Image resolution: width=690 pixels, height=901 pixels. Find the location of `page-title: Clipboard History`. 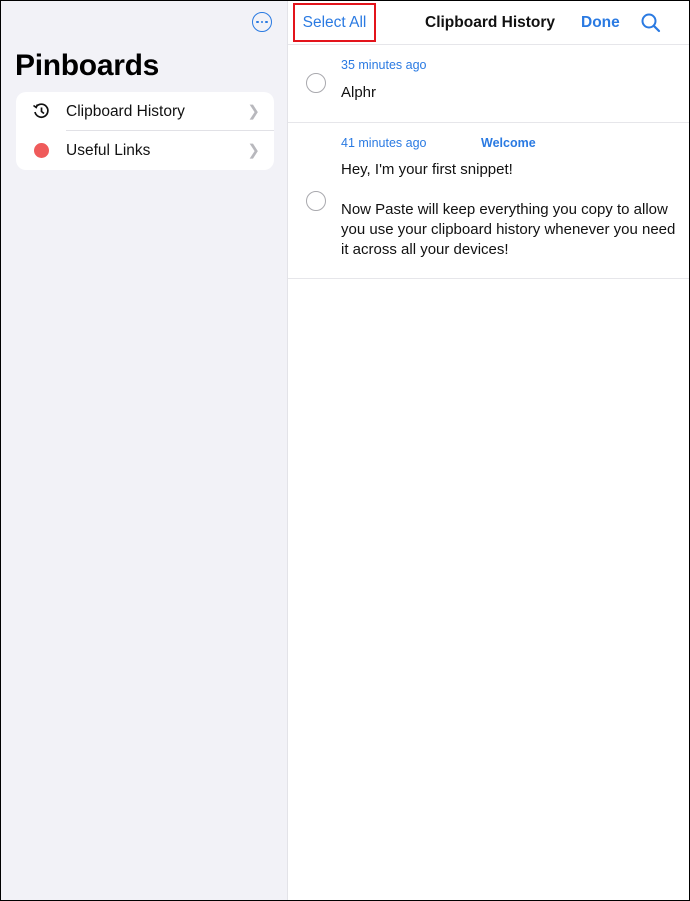

page-title: Clipboard History is located at coordinates (490, 22).